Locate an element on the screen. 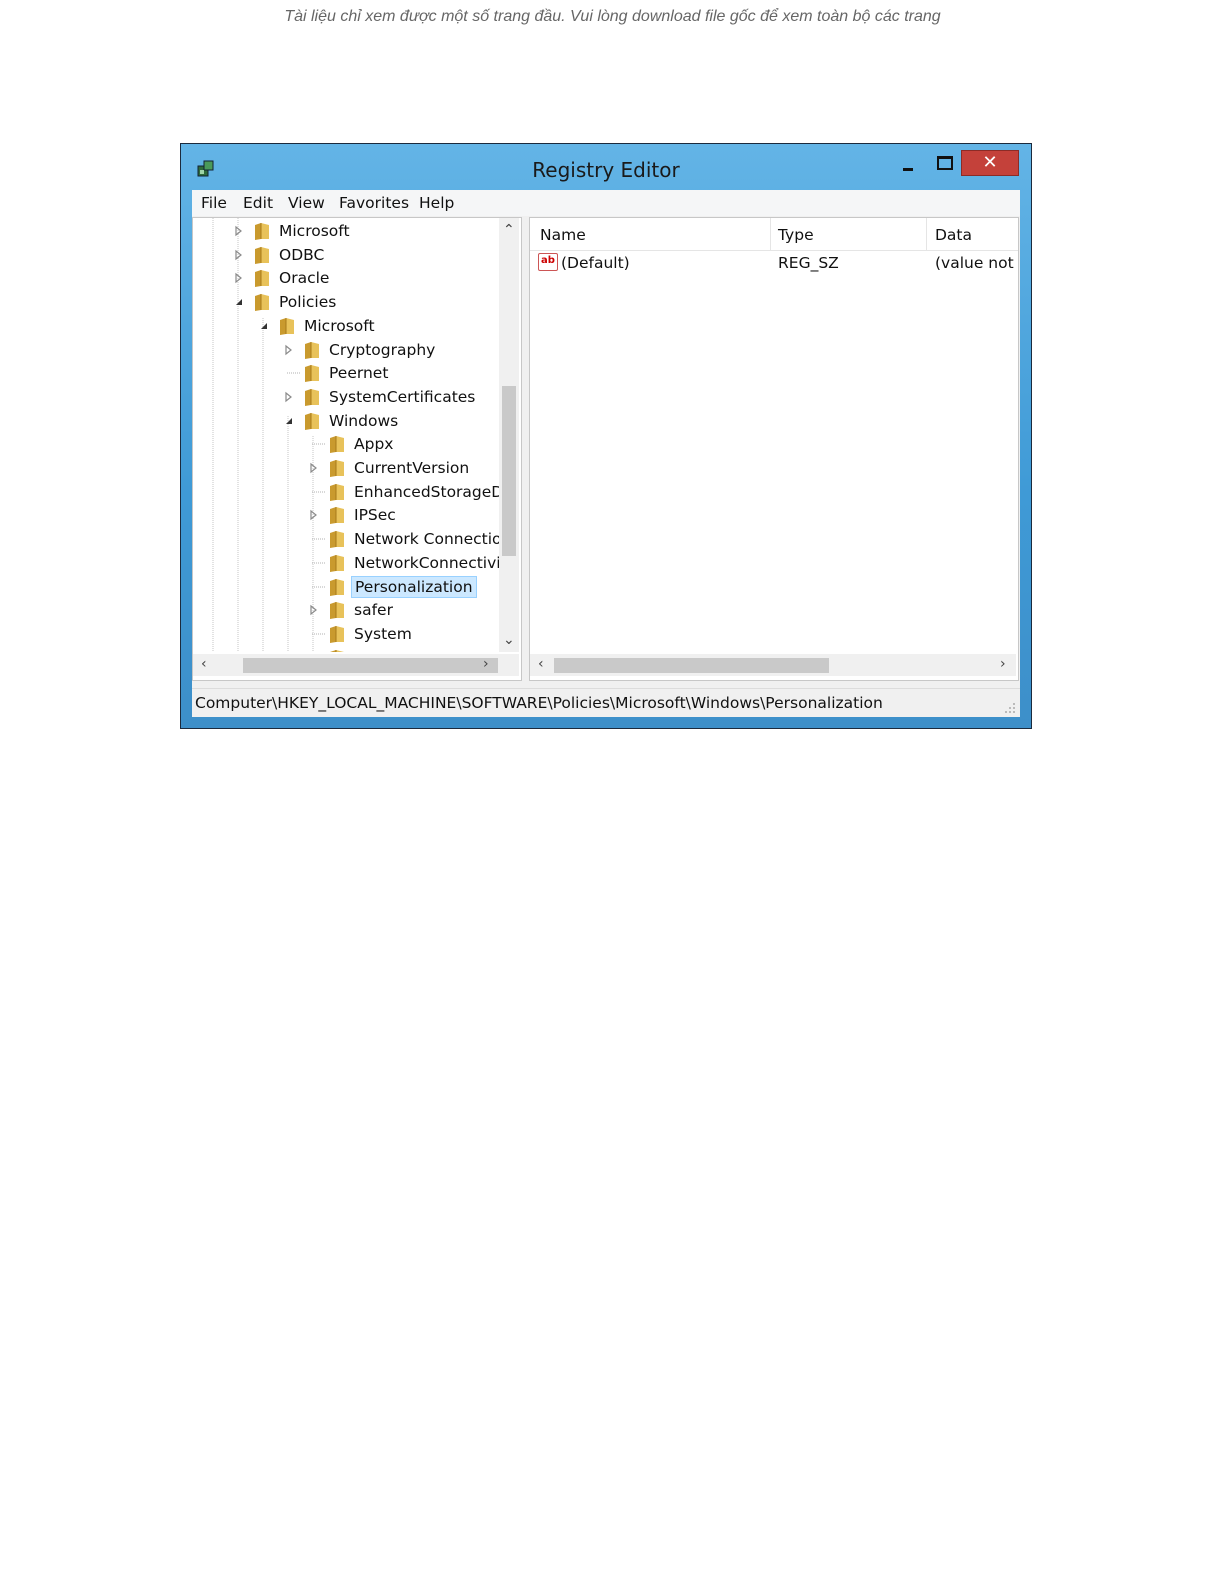  column-data: Data is located at coordinates (953, 235).